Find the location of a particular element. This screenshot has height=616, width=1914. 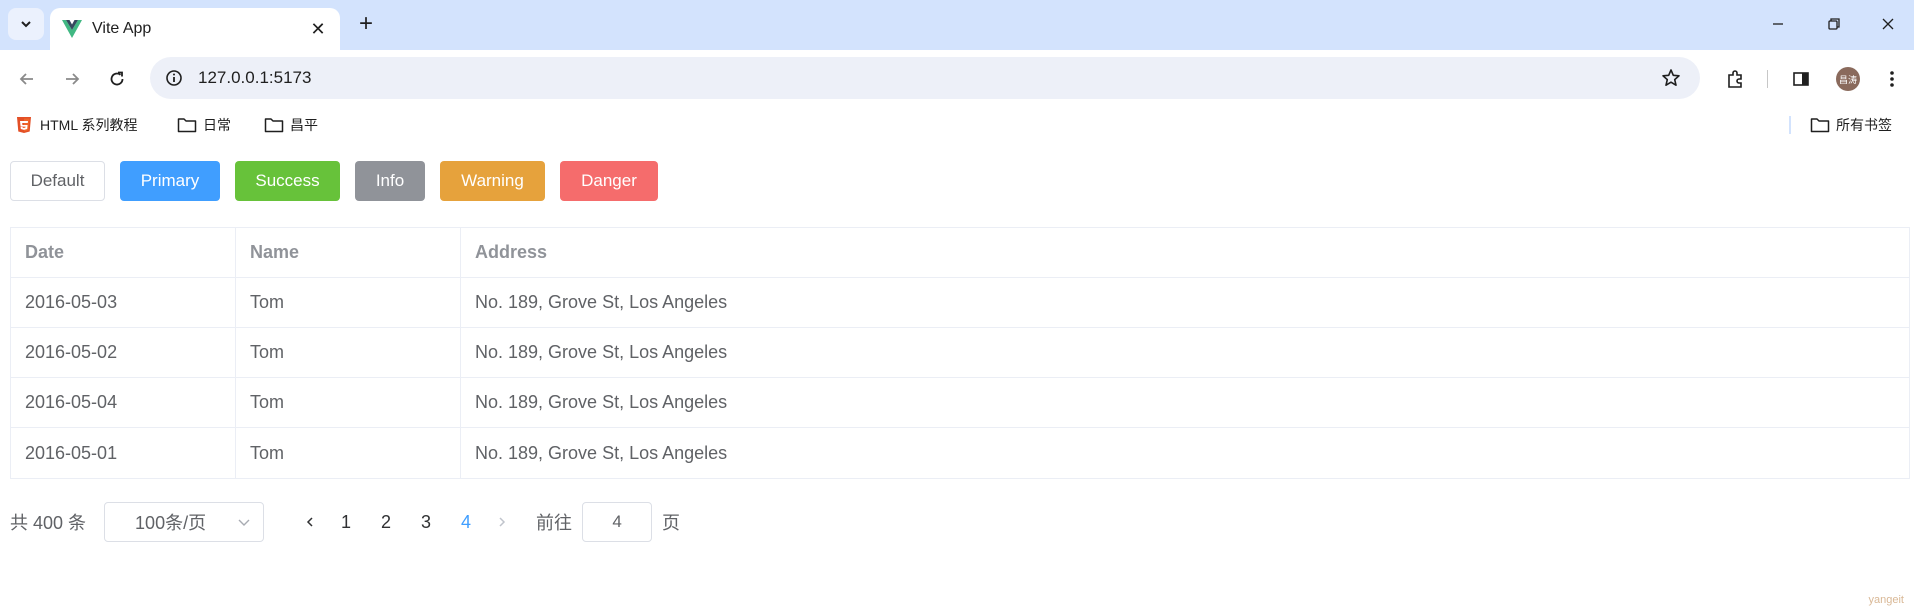

bookmarks-bar: HTML 系列教程 日常 昌平 所有书签 is located at coordinates (957, 125).